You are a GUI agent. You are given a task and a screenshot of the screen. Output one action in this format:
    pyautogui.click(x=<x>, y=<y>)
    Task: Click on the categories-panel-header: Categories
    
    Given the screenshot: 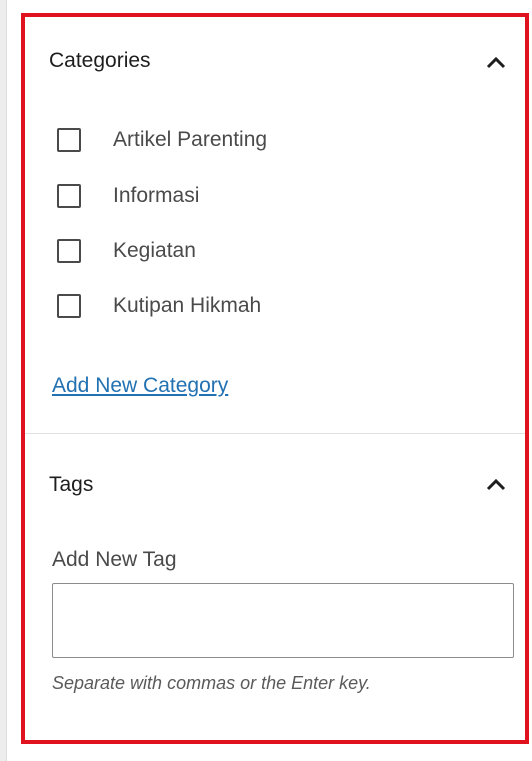 What is the action you would take?
    pyautogui.click(x=275, y=63)
    